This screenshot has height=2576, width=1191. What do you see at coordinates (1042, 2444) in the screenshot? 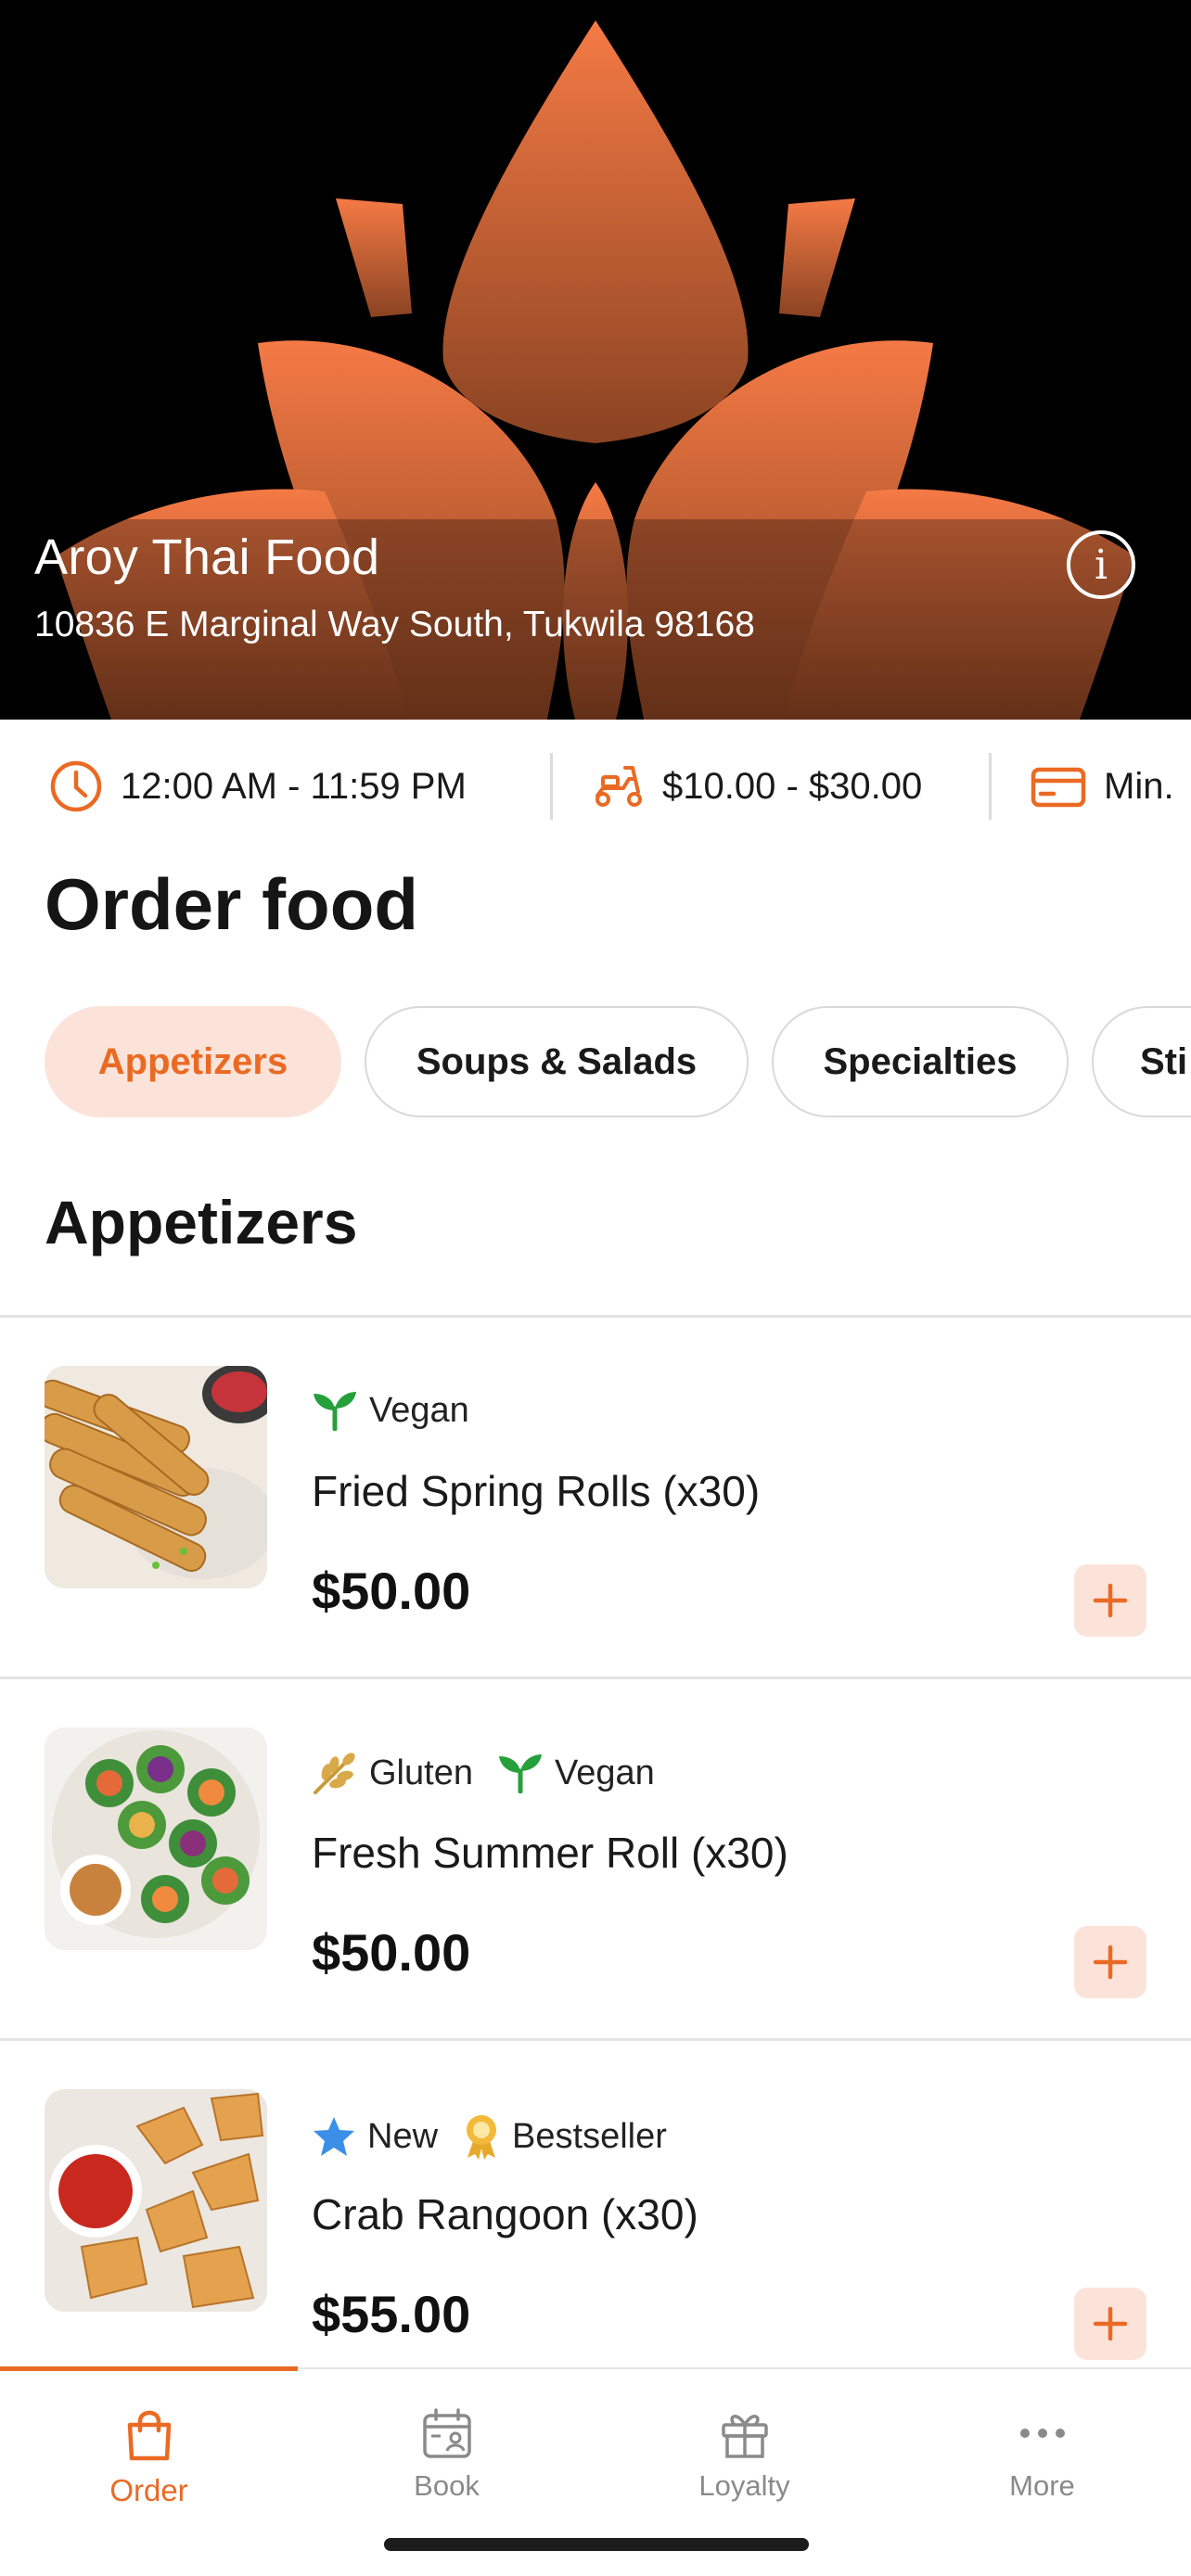
I see `tab-more: More` at bounding box center [1042, 2444].